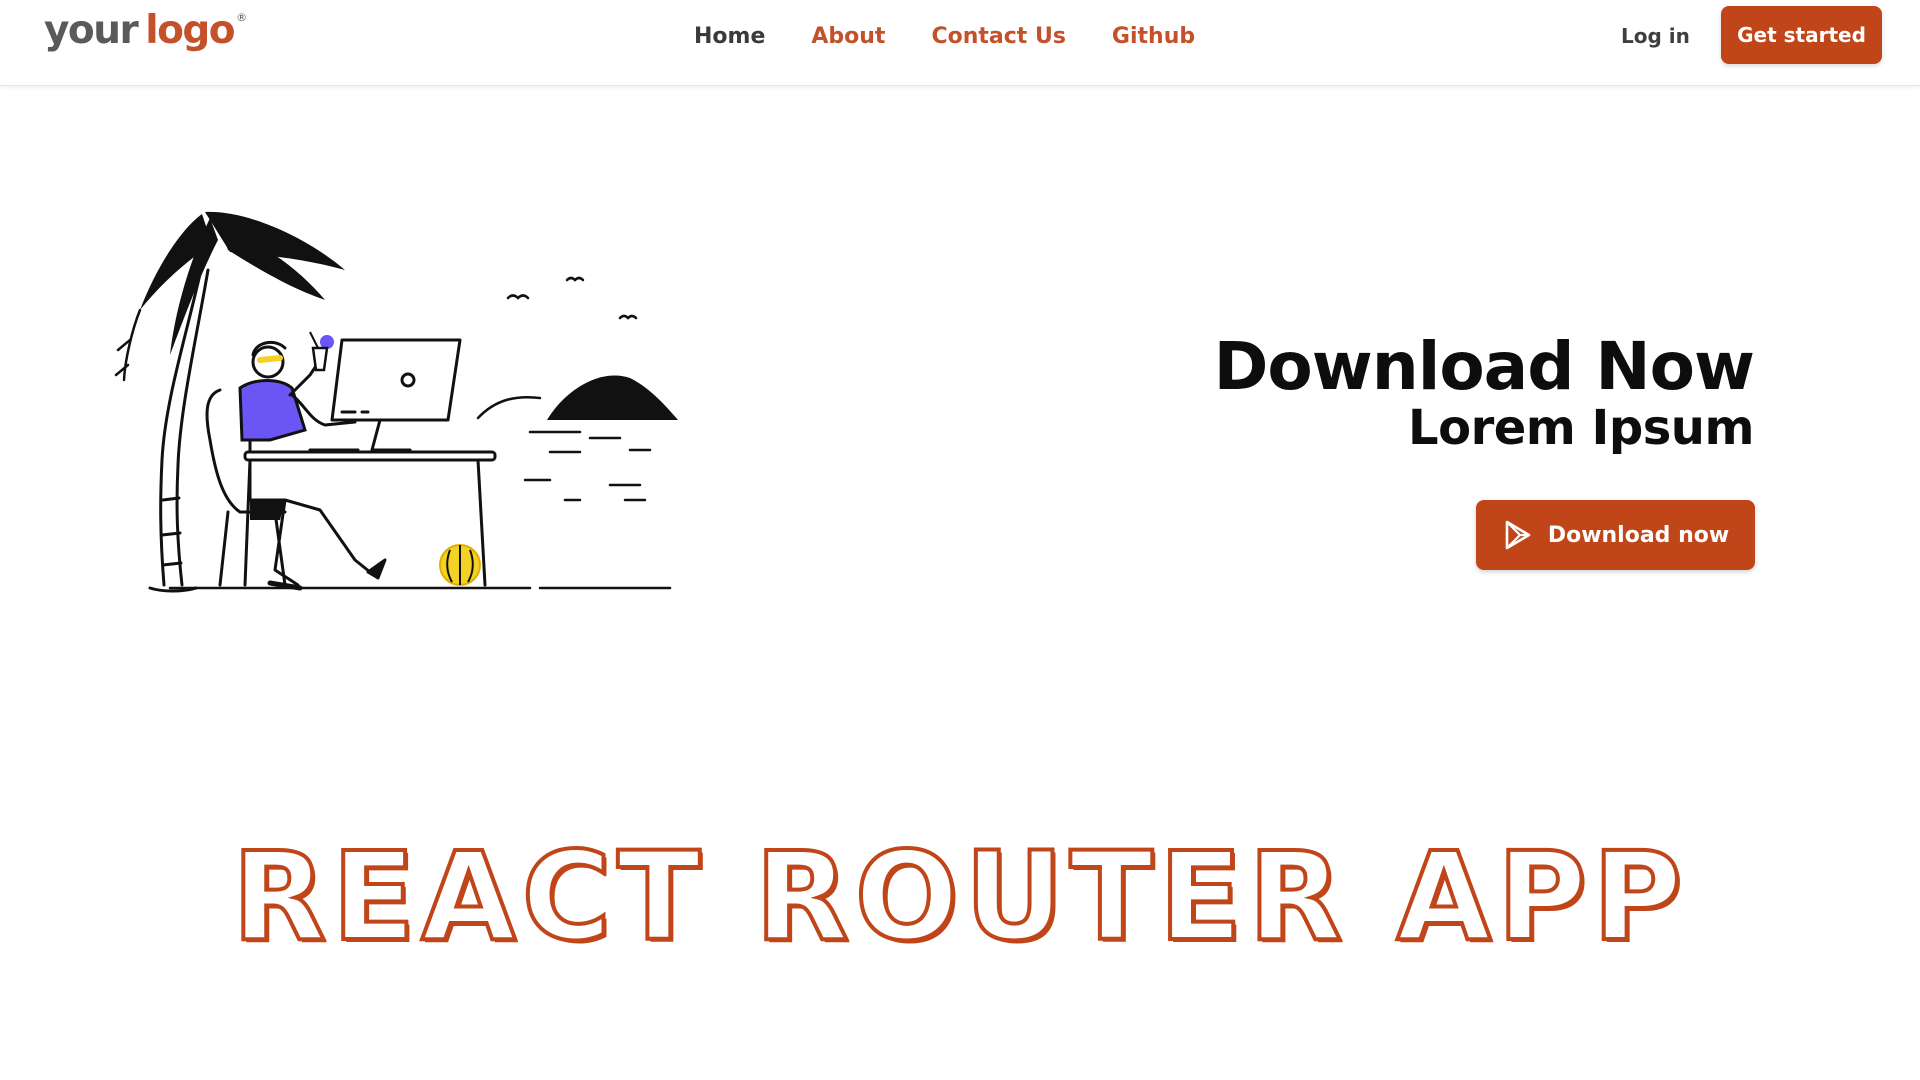 The width and height of the screenshot is (1920, 1080). Describe the element at coordinates (1801, 35) in the screenshot. I see `get-started-button: Get started` at that location.